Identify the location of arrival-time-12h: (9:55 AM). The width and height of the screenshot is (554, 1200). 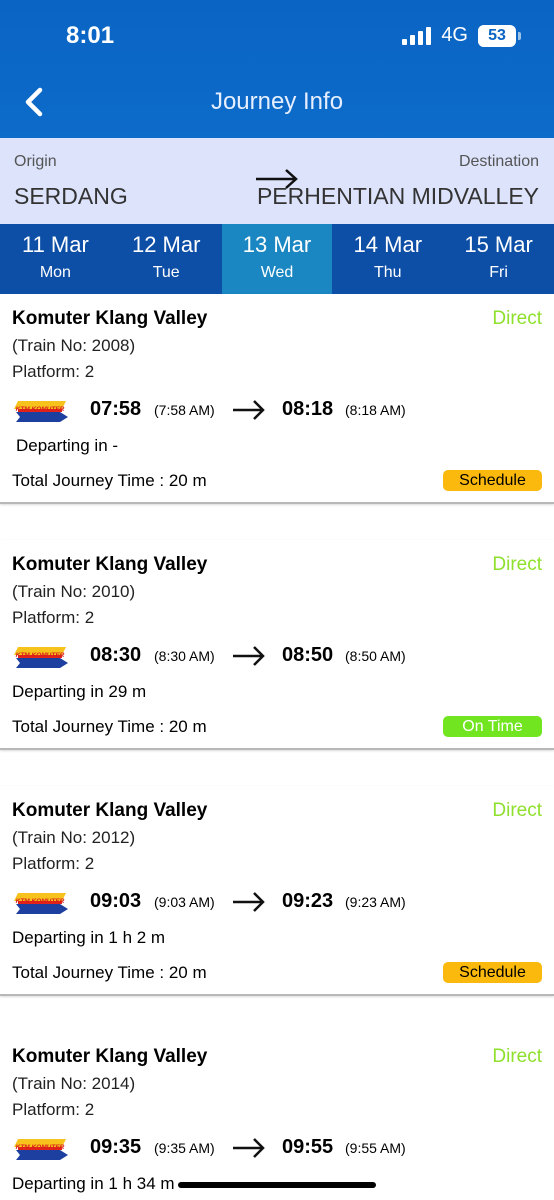
(375, 1148).